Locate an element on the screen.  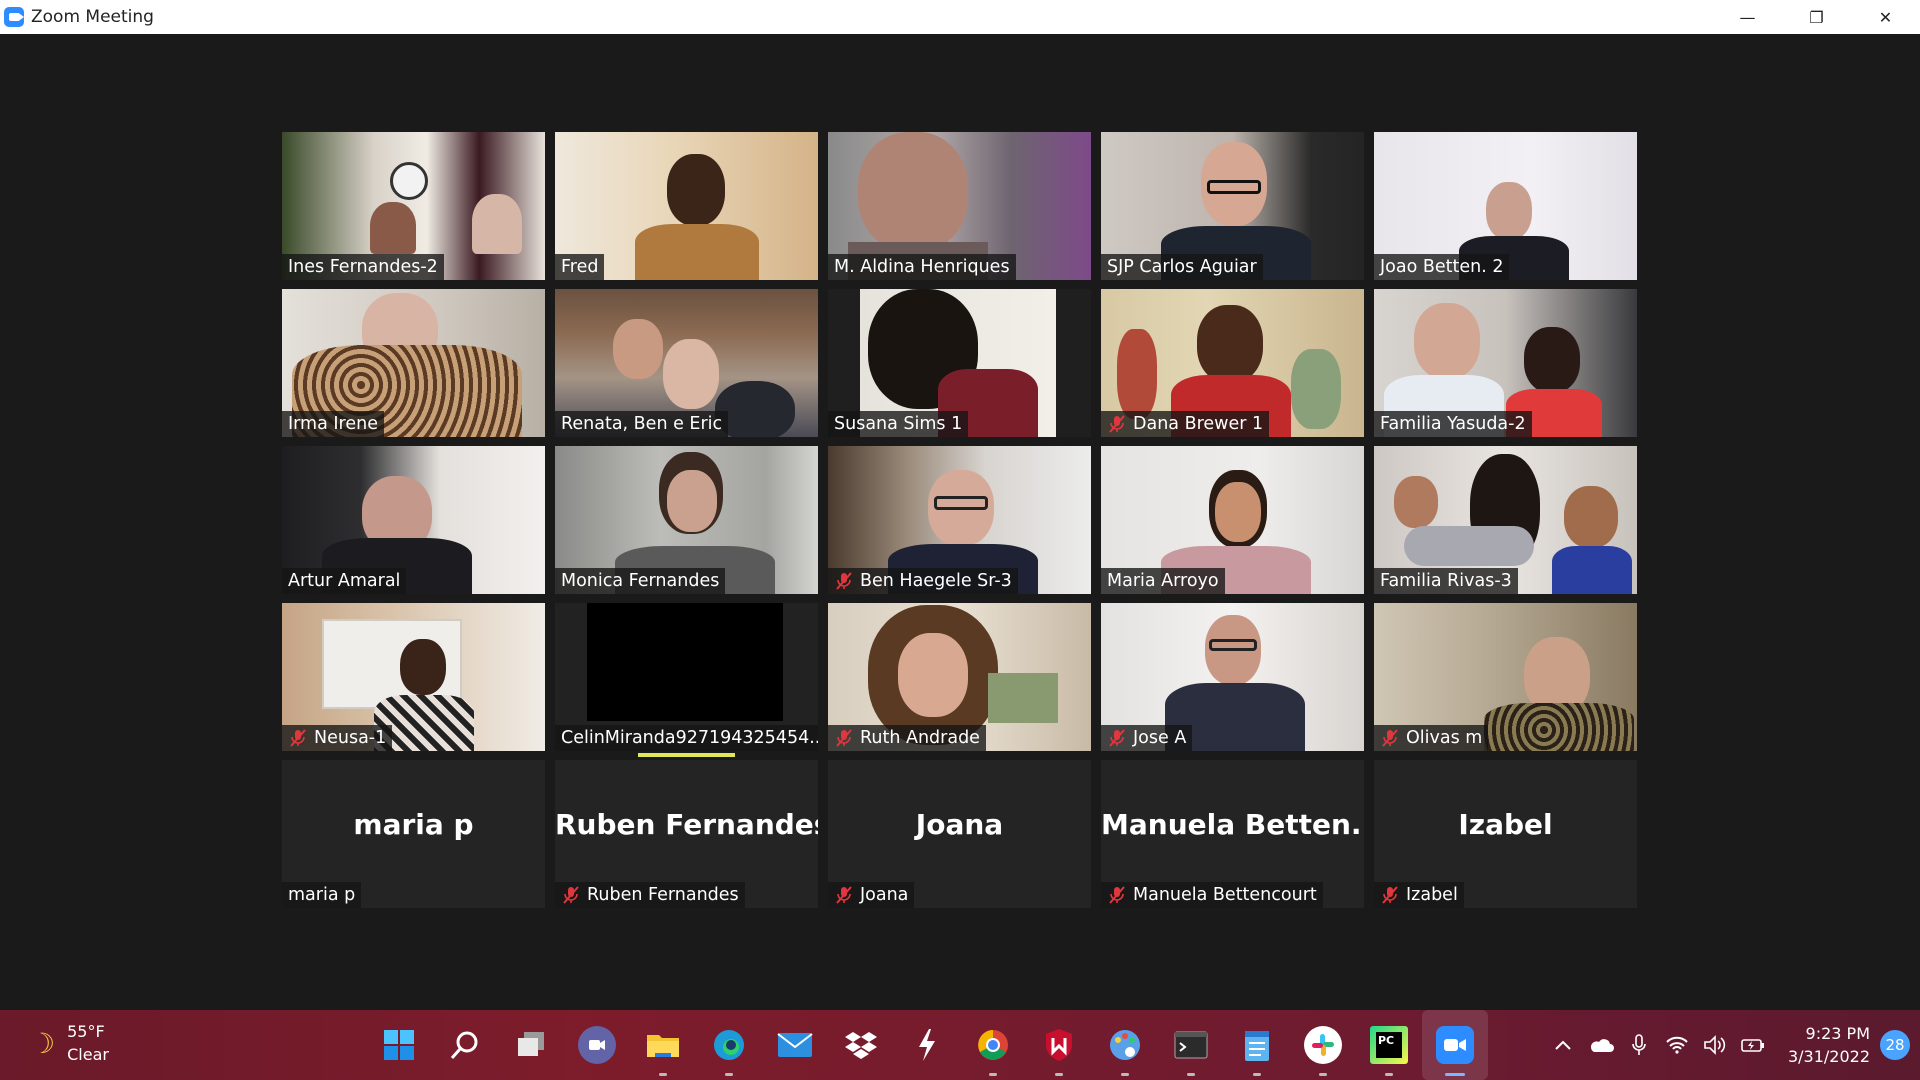
paint-button is located at coordinates (1125, 1045).